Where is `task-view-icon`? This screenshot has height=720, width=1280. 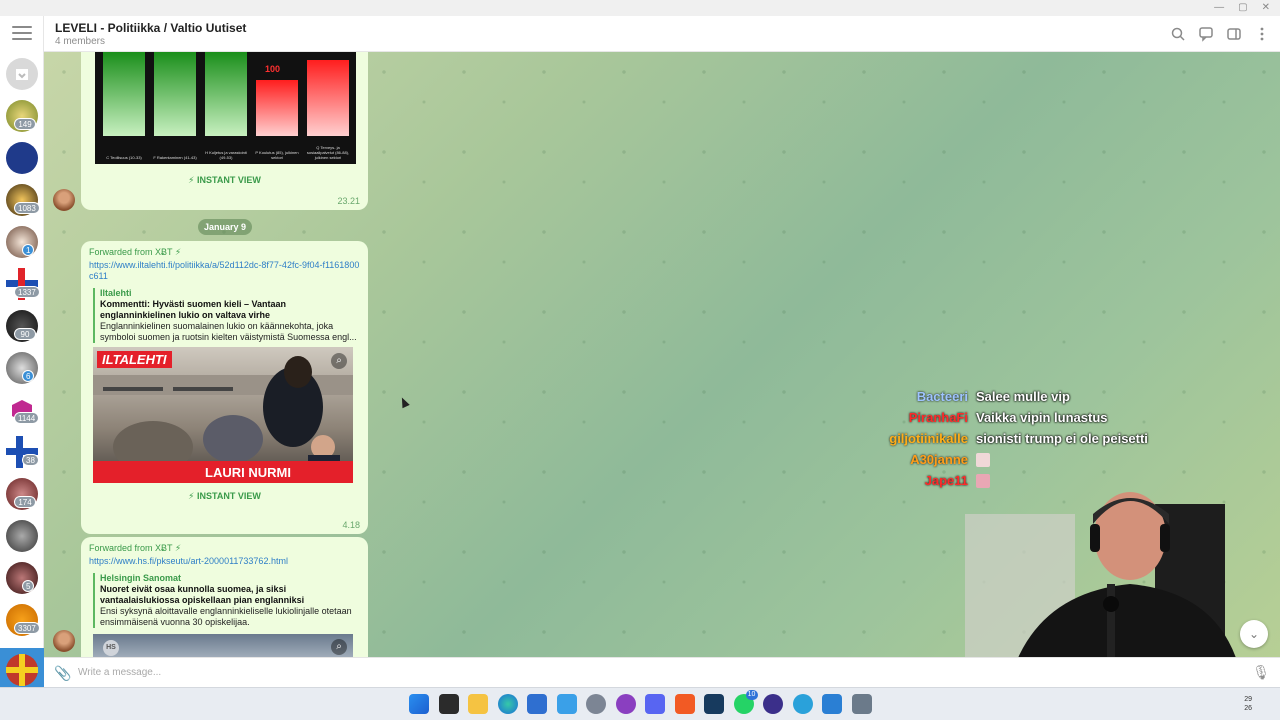
task-view-icon is located at coordinates (448, 704).